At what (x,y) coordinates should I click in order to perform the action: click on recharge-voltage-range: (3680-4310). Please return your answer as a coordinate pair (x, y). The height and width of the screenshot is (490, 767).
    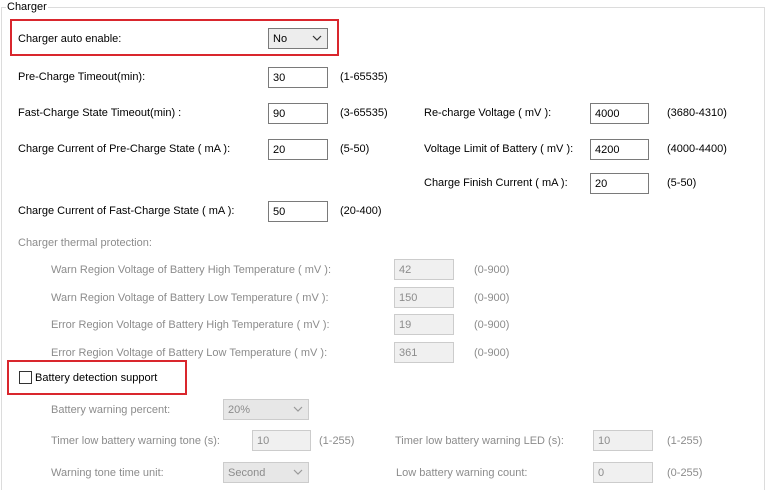
    Looking at the image, I should click on (697, 113).